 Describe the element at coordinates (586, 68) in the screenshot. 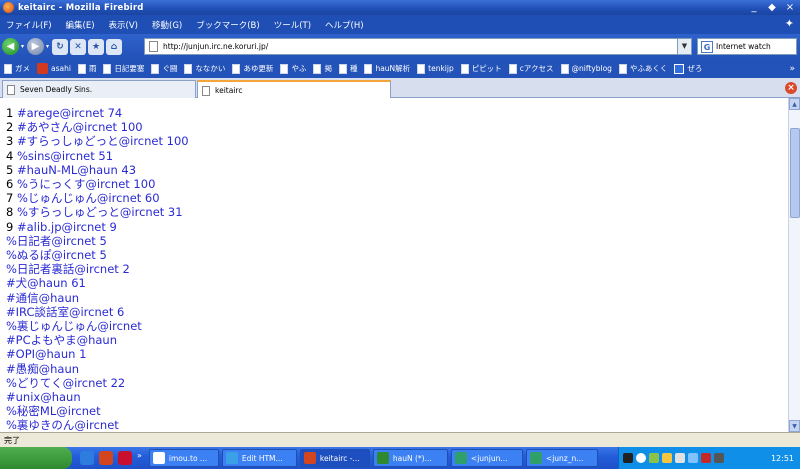

I see `bookmark-item: @niftyblog` at that location.